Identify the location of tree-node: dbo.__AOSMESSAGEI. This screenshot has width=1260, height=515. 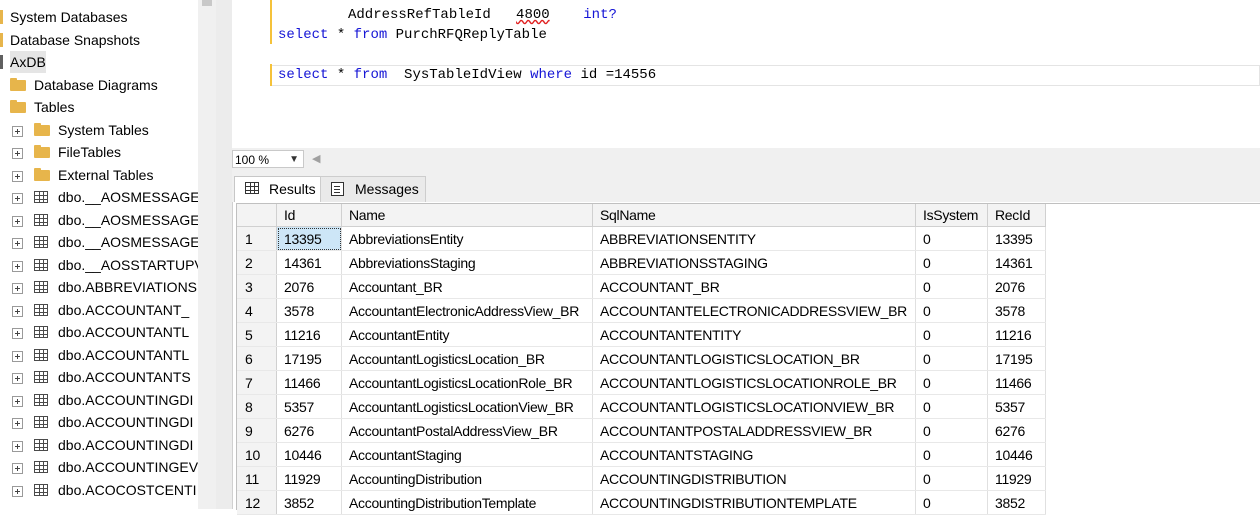
(99, 220).